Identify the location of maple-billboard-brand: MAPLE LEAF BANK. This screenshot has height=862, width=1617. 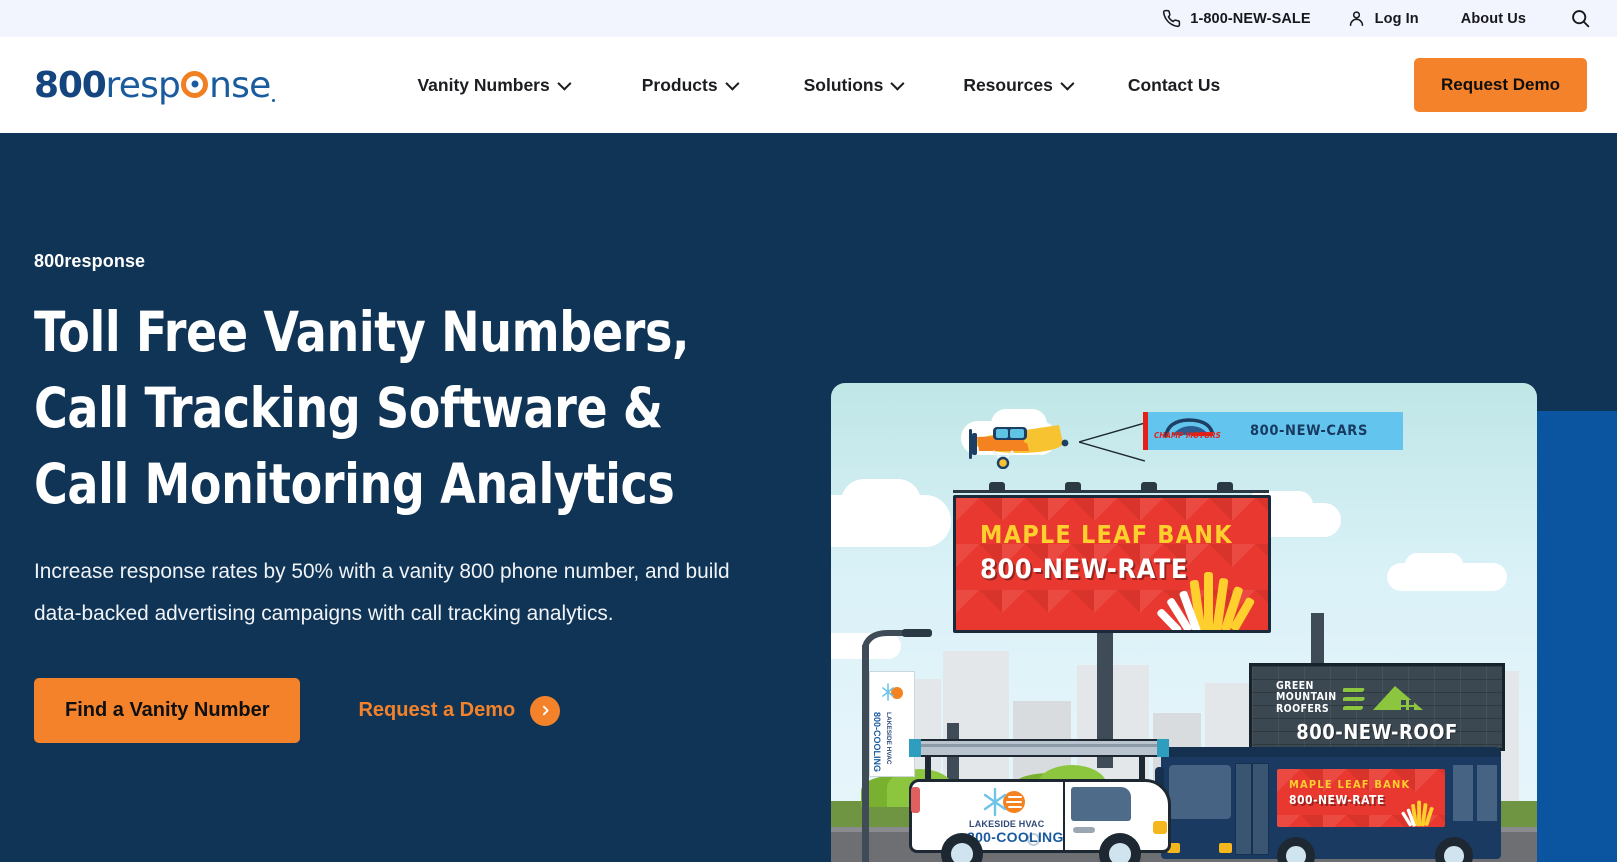
(1106, 534).